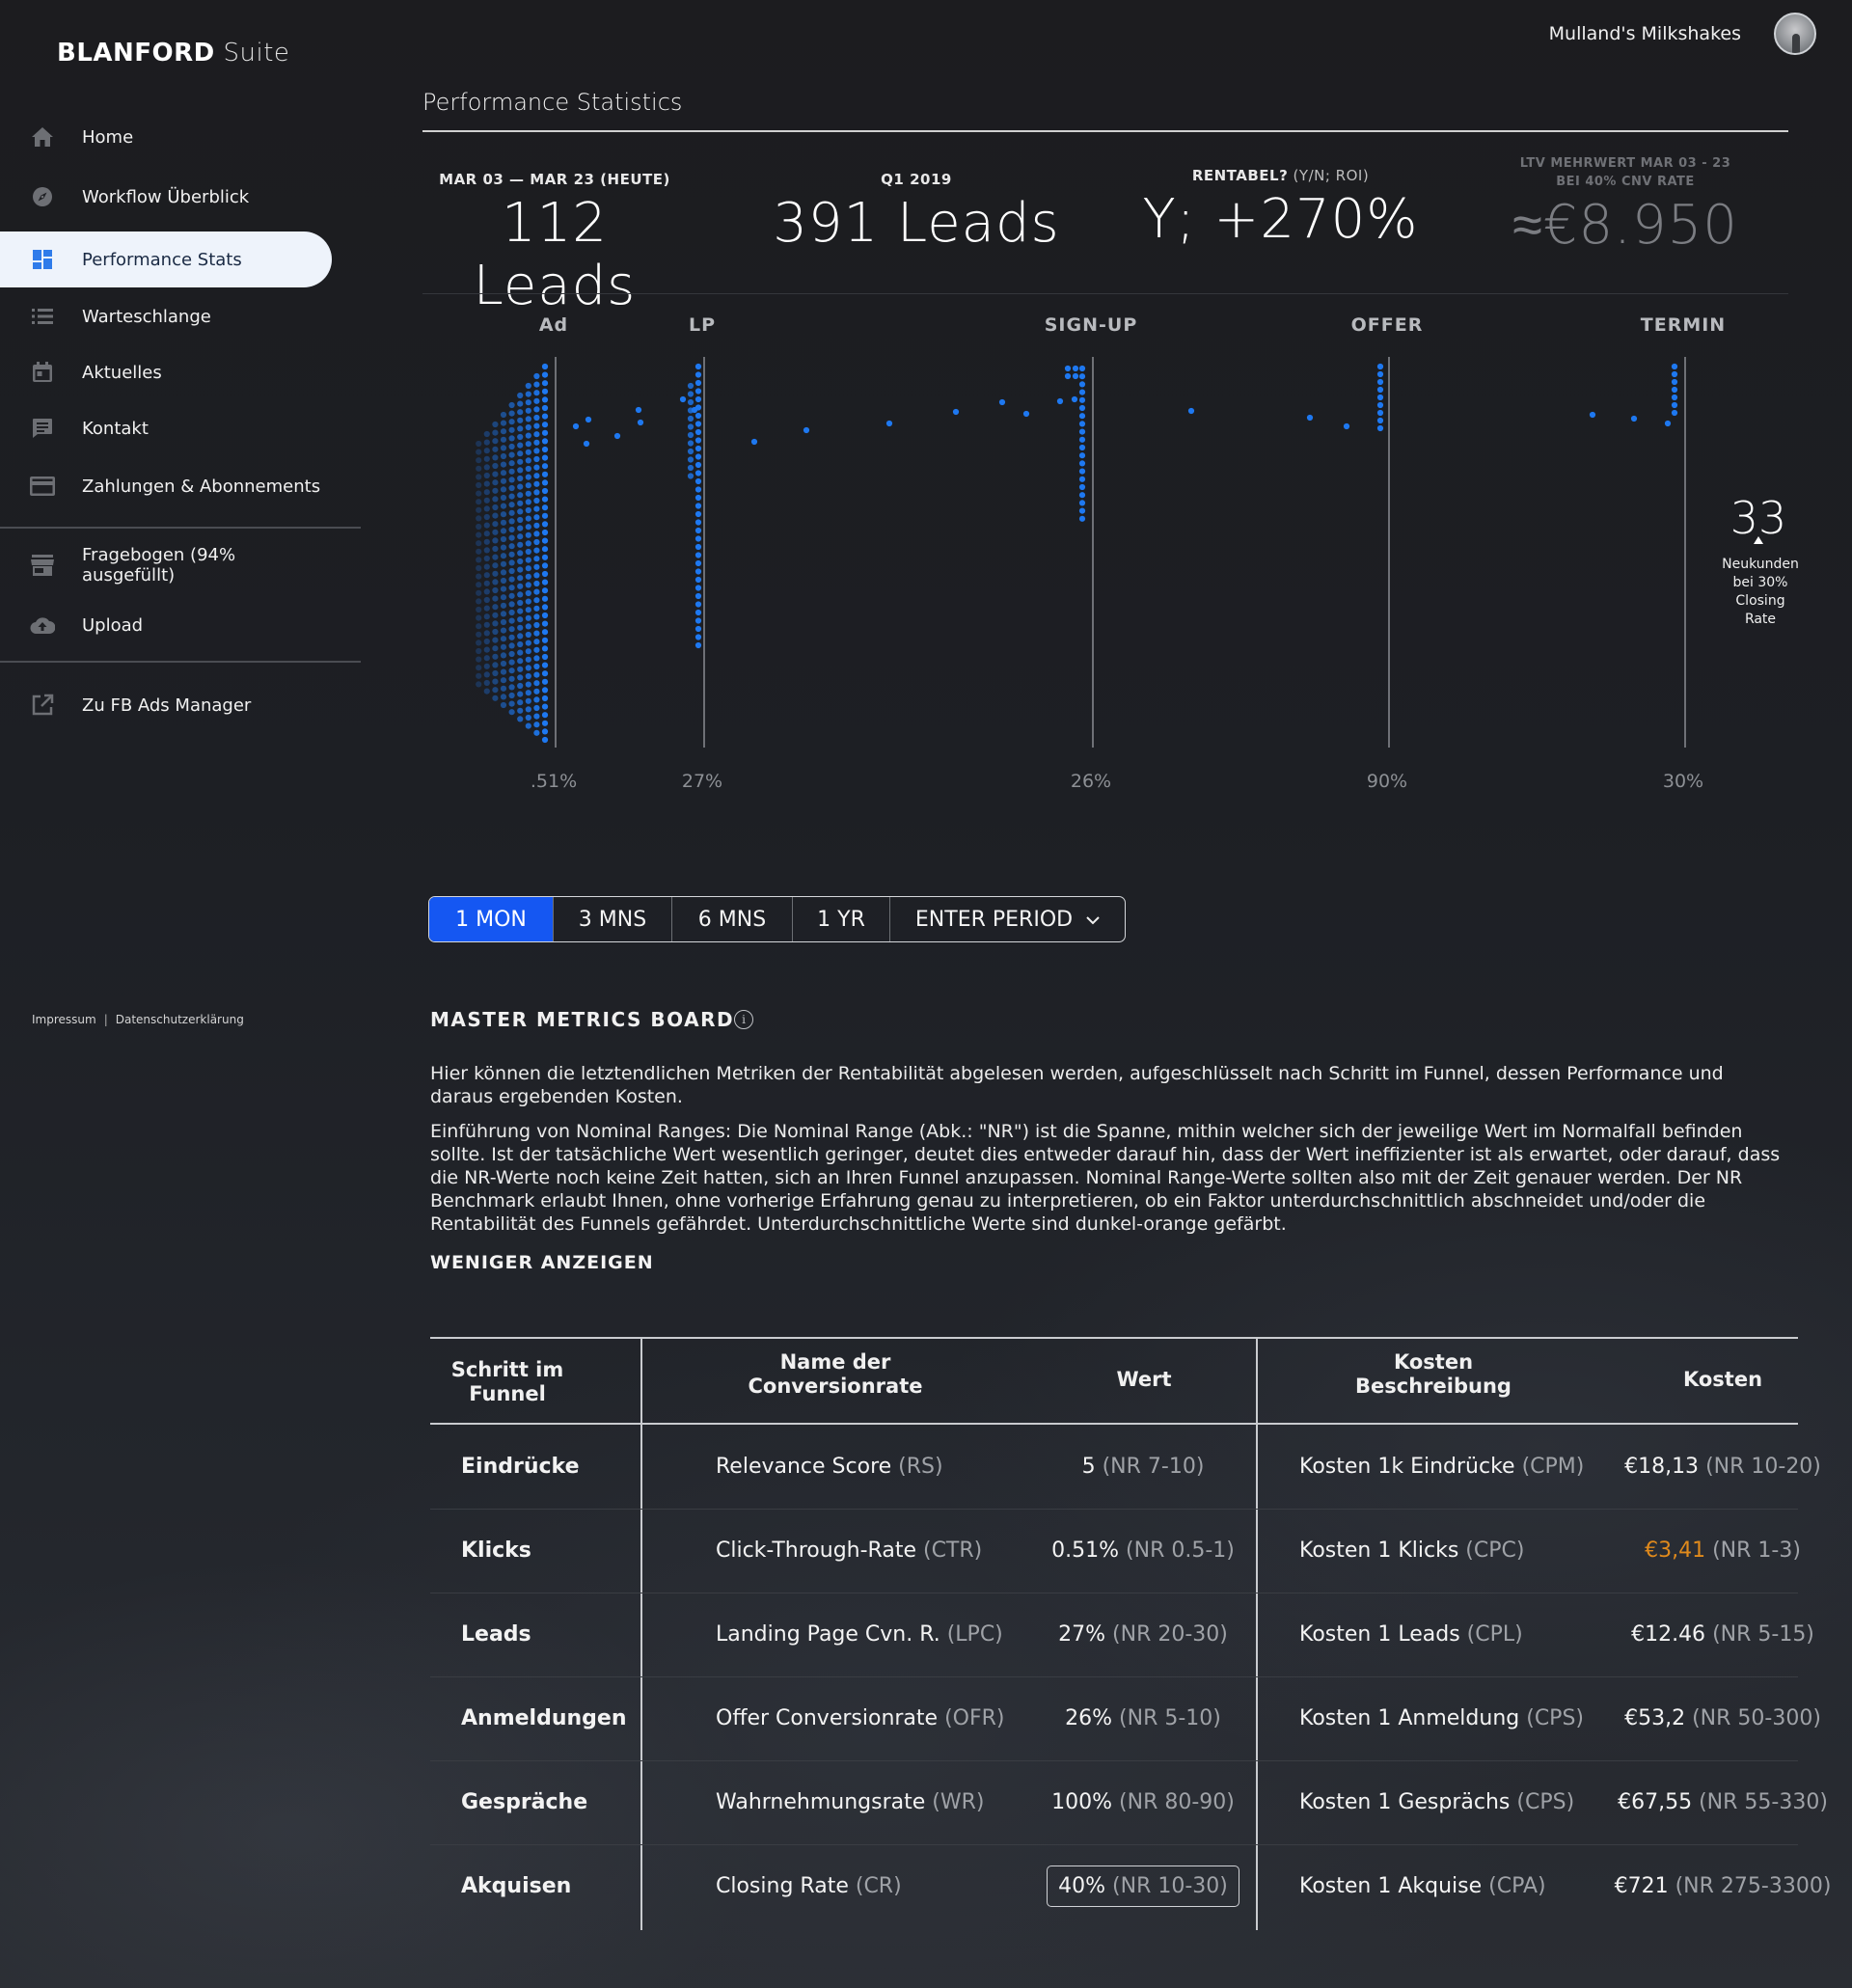  I want to click on period-6-months: 6 MNS, so click(733, 919).